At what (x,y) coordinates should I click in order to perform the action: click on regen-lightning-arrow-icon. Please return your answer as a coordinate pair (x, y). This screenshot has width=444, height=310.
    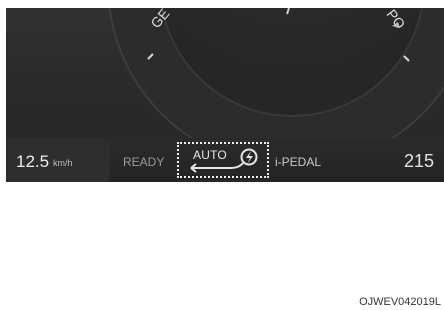
    Looking at the image, I should click on (224, 160).